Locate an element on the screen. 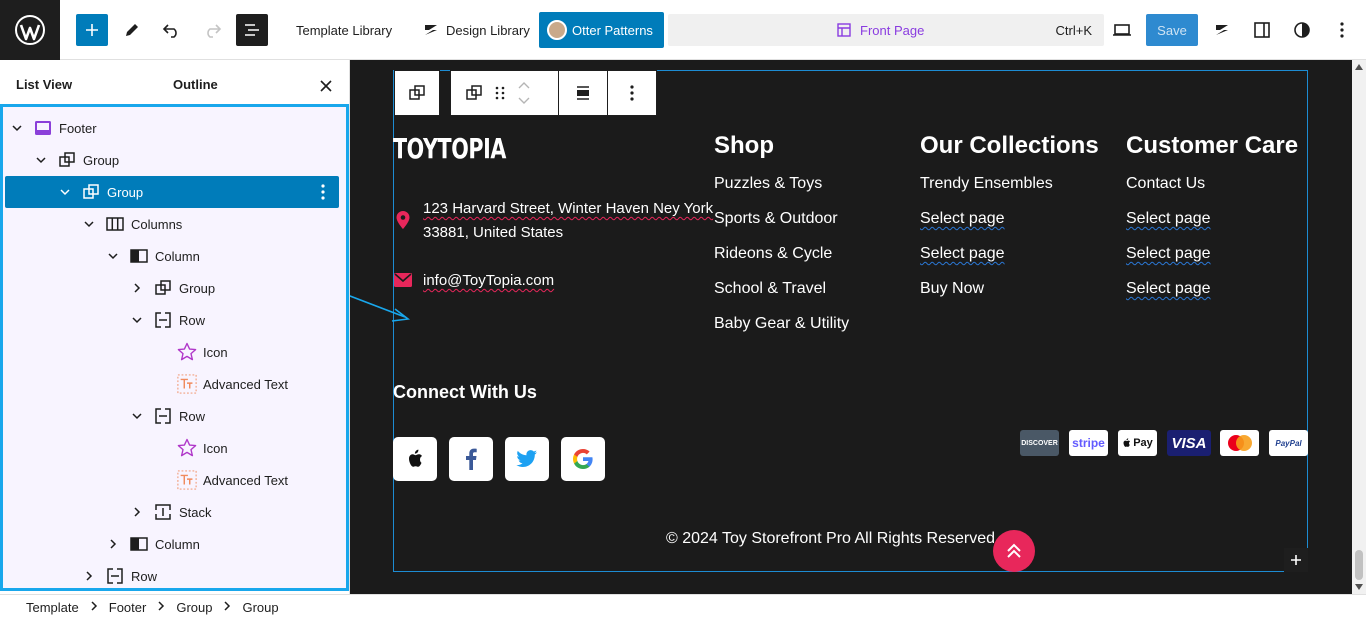 The image size is (1366, 620). footer-link: Rideons & Cycle is located at coordinates (773, 254).